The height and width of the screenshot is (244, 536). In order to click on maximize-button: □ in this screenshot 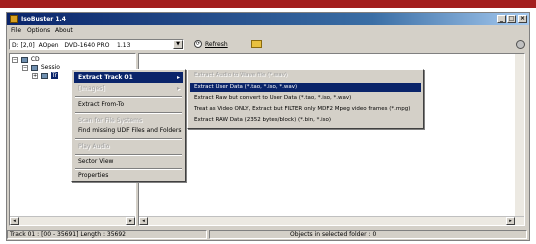, I will do `click(511, 19)`.